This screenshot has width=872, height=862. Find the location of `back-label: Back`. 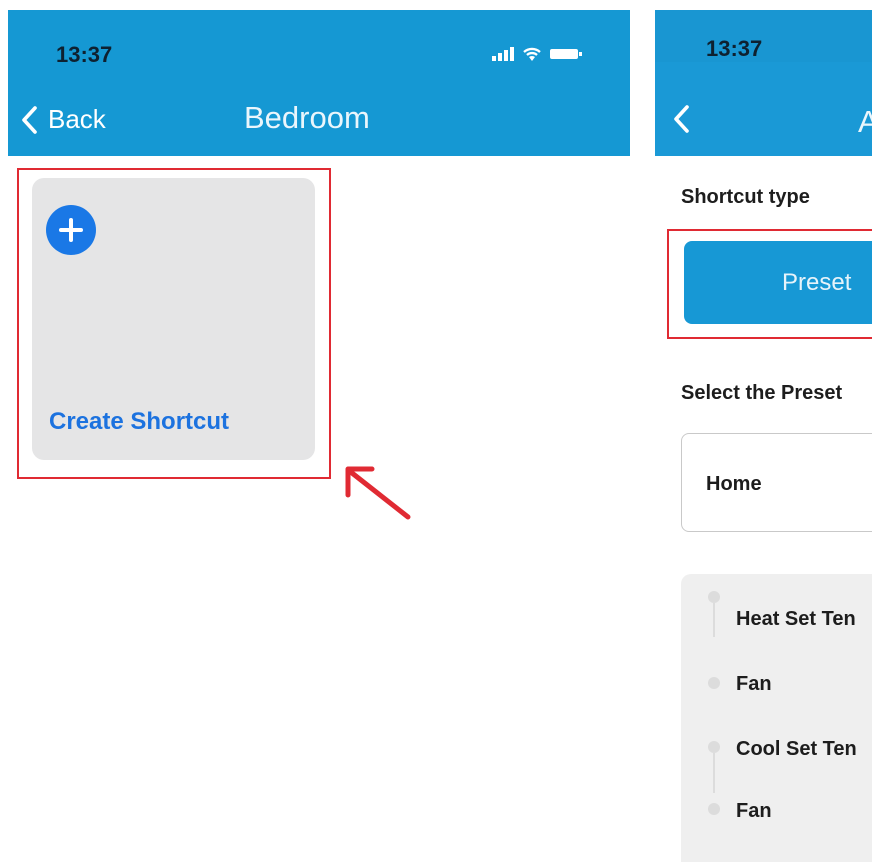

back-label: Back is located at coordinates (77, 119).